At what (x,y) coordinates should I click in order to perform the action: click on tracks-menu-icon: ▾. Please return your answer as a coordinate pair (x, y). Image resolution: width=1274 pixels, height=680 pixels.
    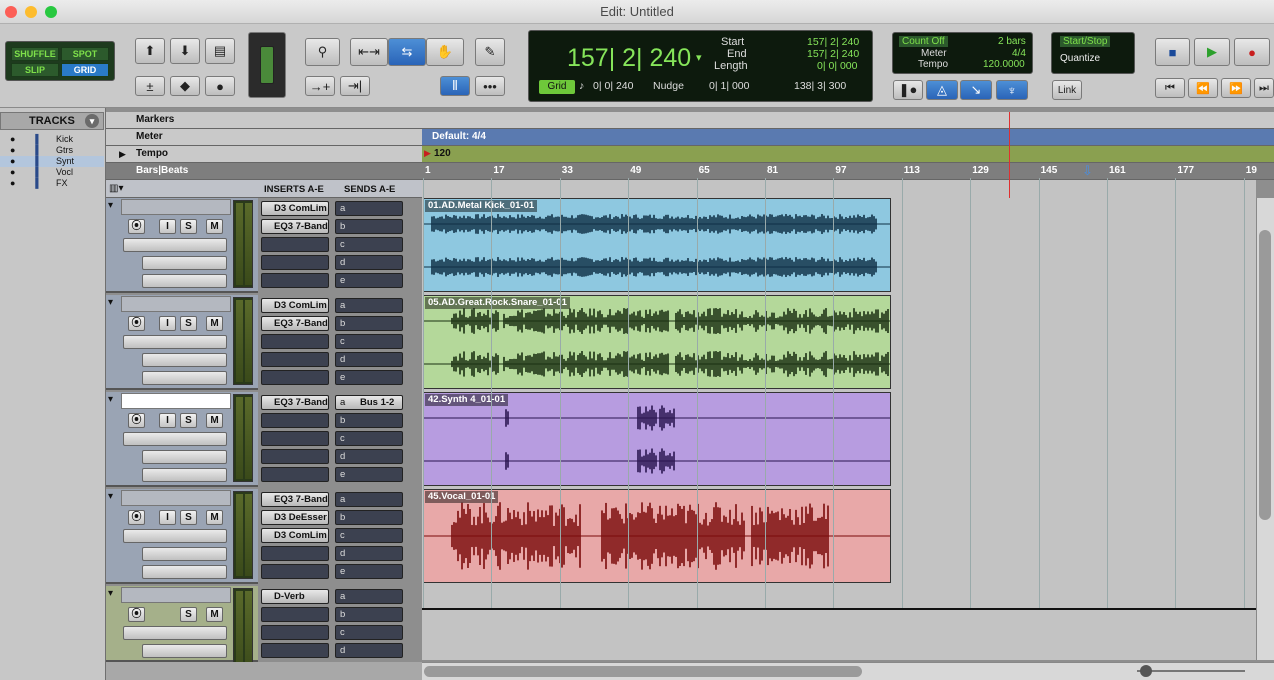
    Looking at the image, I should click on (92, 121).